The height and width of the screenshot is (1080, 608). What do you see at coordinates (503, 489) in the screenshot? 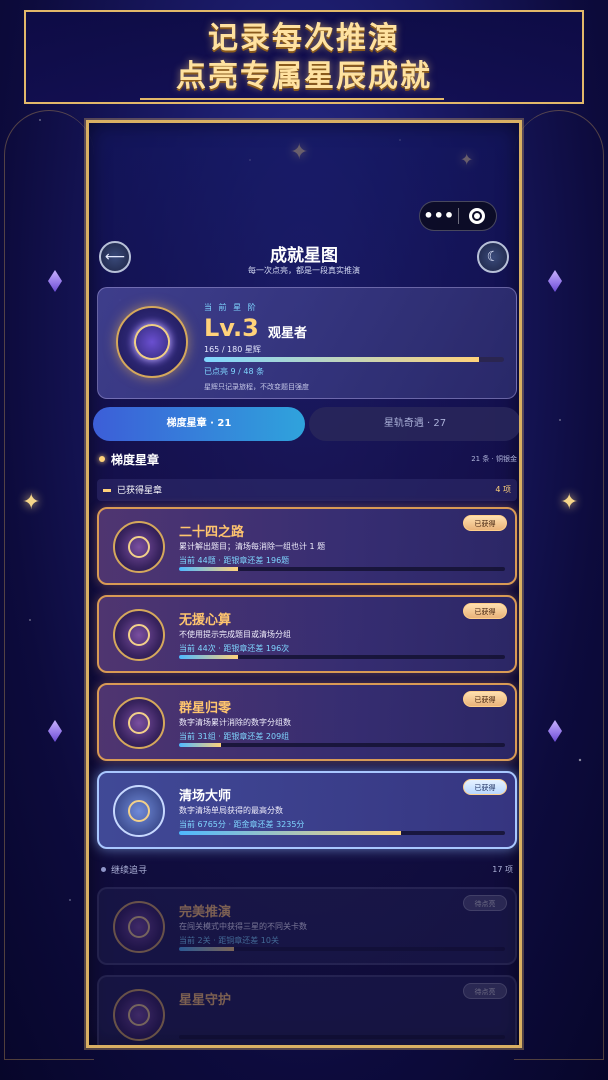
I see `earned-group-count: 4 项` at bounding box center [503, 489].